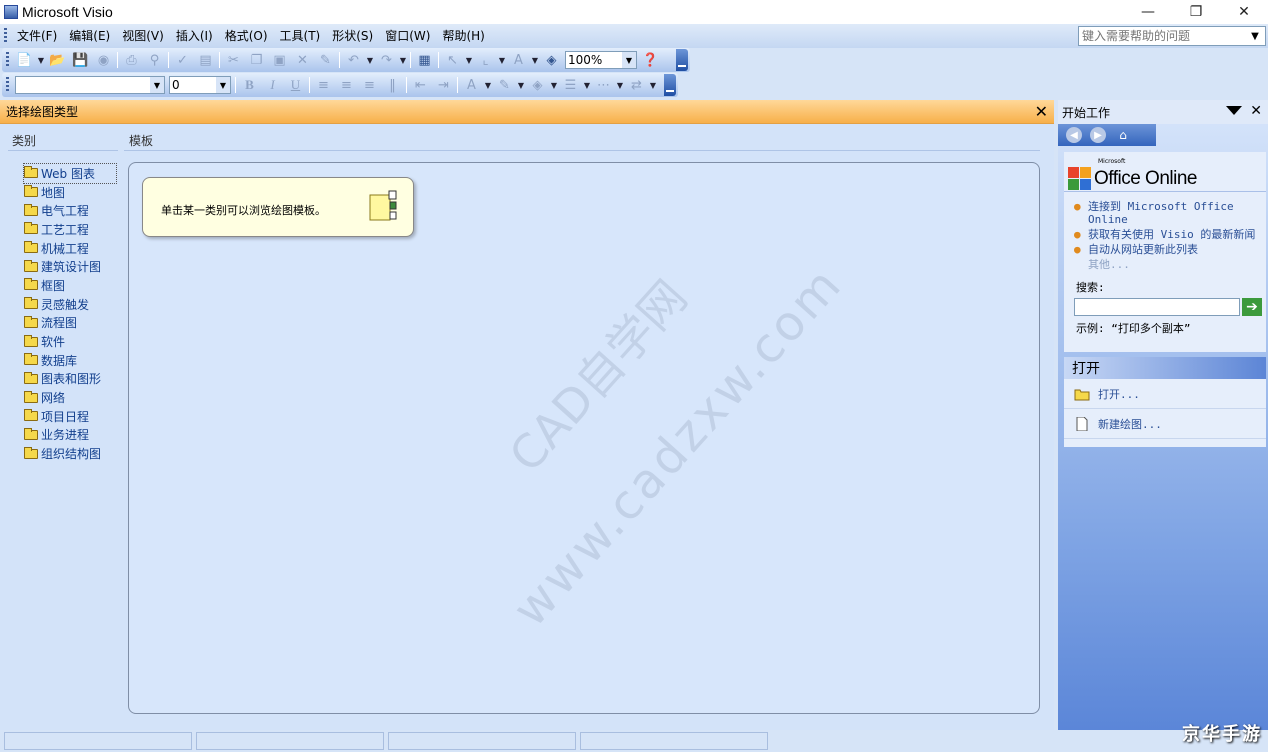  What do you see at coordinates (143, 36) in the screenshot?
I see `menu-view: 视图(V)` at bounding box center [143, 36].